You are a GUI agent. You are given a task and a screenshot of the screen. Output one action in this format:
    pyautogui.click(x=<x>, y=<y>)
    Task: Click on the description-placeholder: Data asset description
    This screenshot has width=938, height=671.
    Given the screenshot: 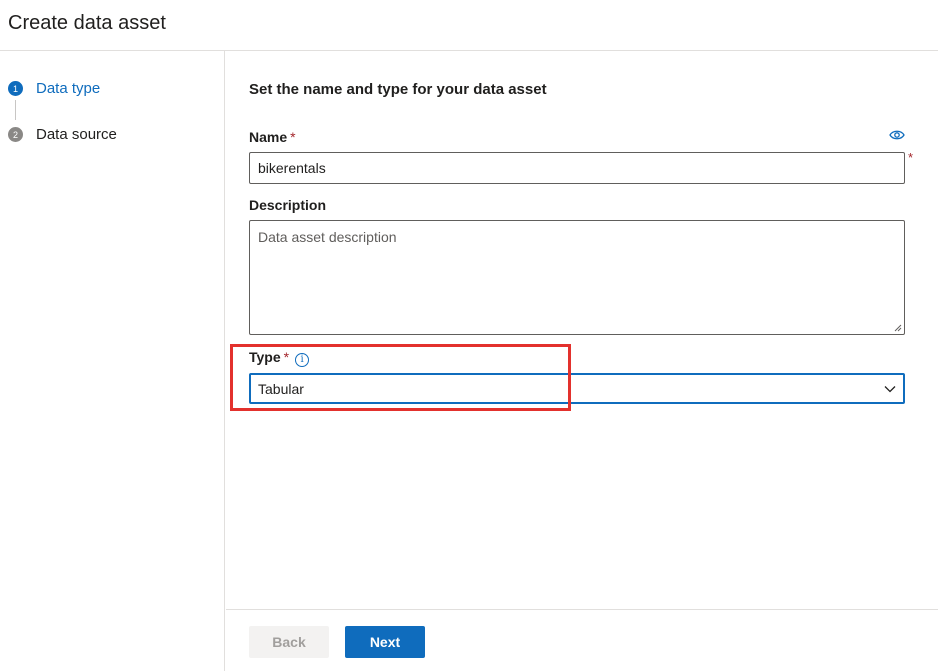 What is the action you would take?
    pyautogui.click(x=327, y=237)
    